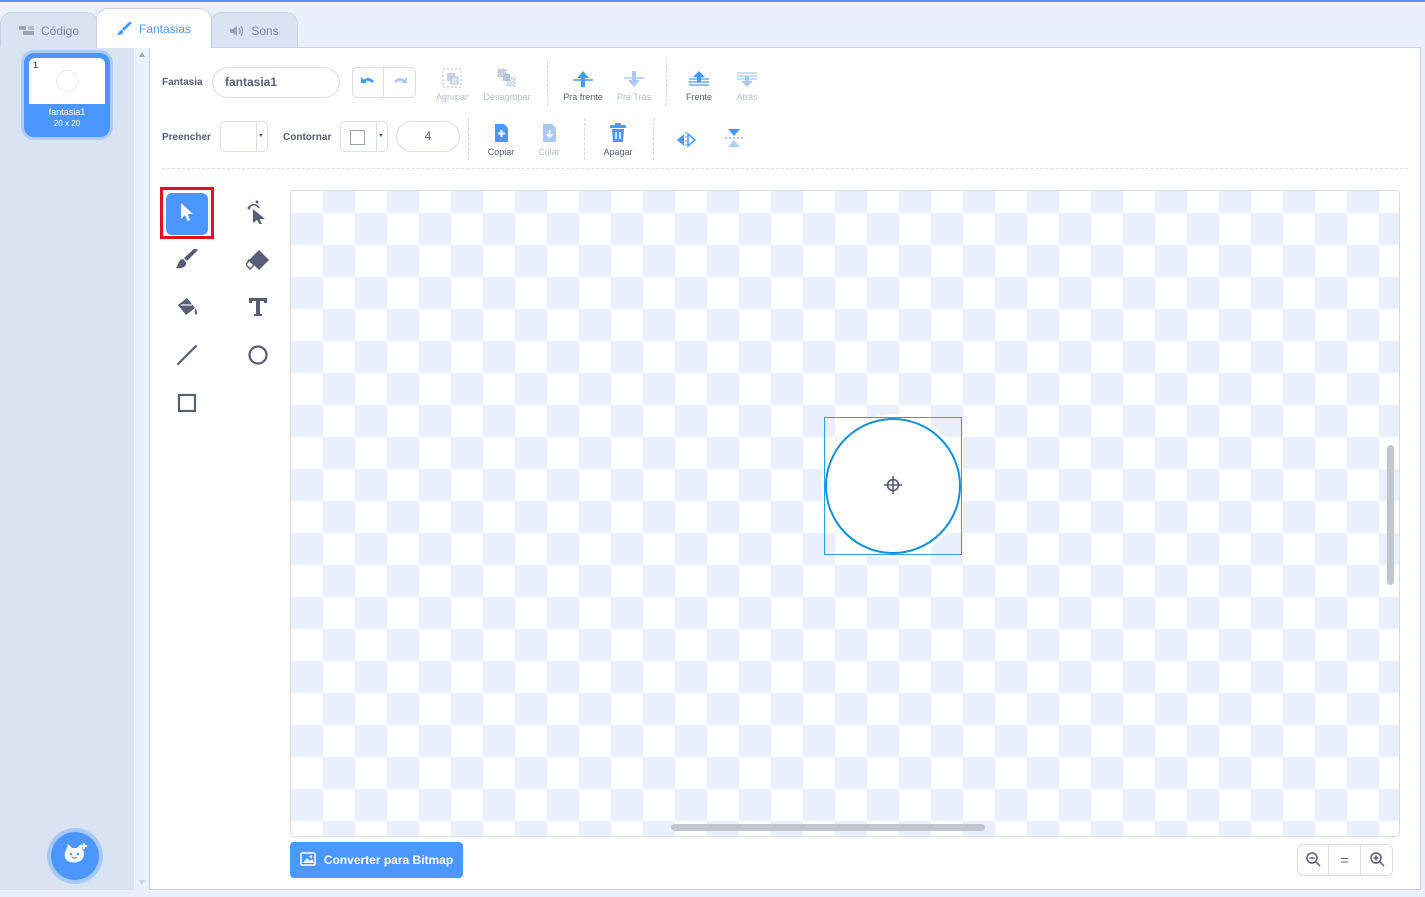  Describe the element at coordinates (634, 77) in the screenshot. I see `arrow-down-icon` at that location.